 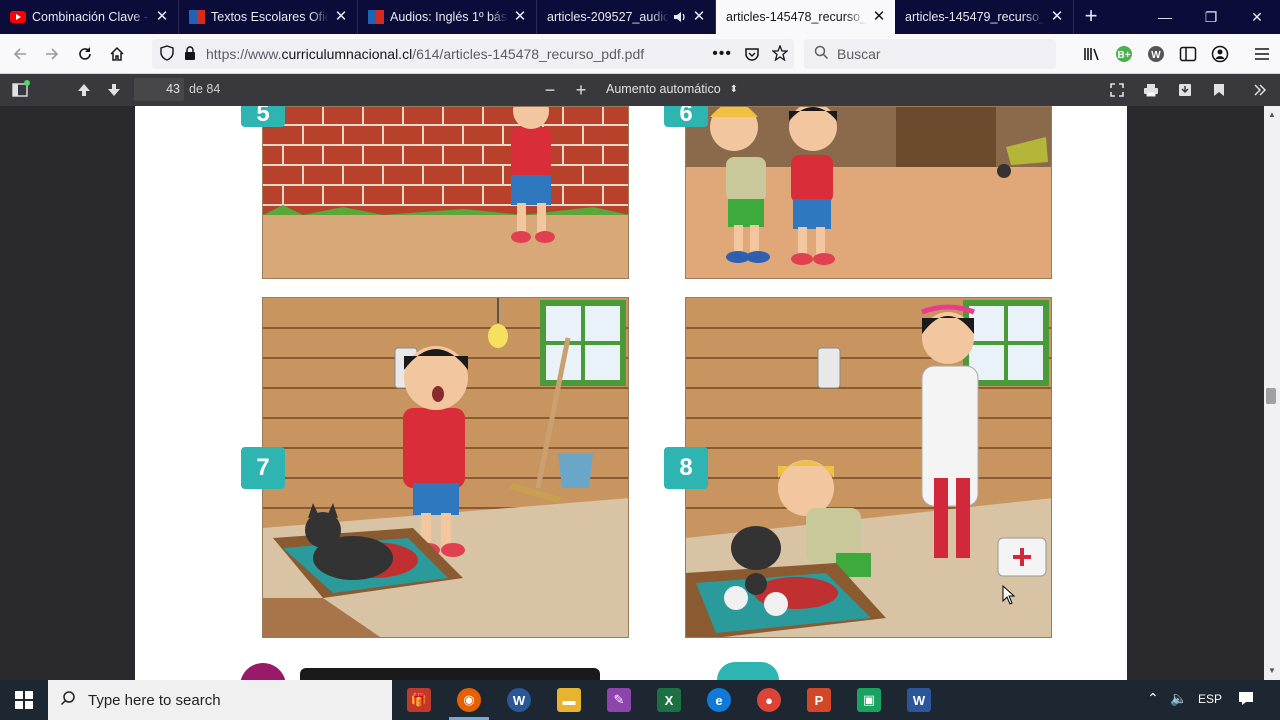 I want to click on home-button, so click(x=117, y=54).